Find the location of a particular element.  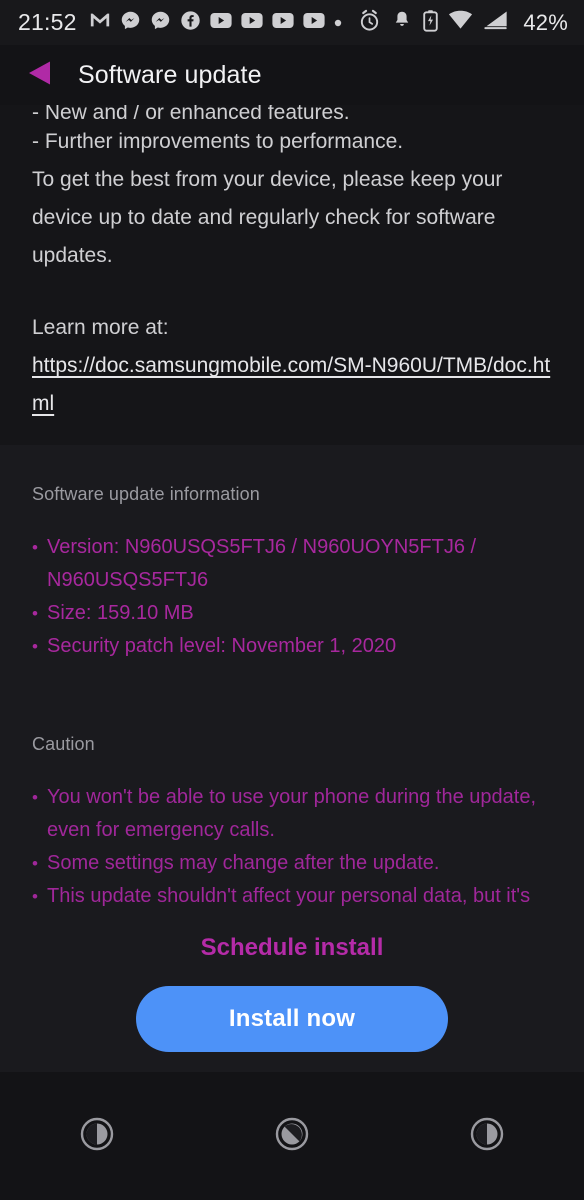

alarm-icon is located at coordinates (369, 23).